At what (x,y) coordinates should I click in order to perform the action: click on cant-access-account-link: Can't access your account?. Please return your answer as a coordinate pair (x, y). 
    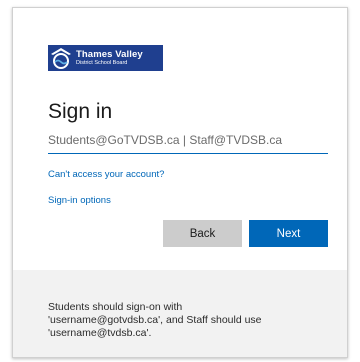
    Looking at the image, I should click on (106, 174).